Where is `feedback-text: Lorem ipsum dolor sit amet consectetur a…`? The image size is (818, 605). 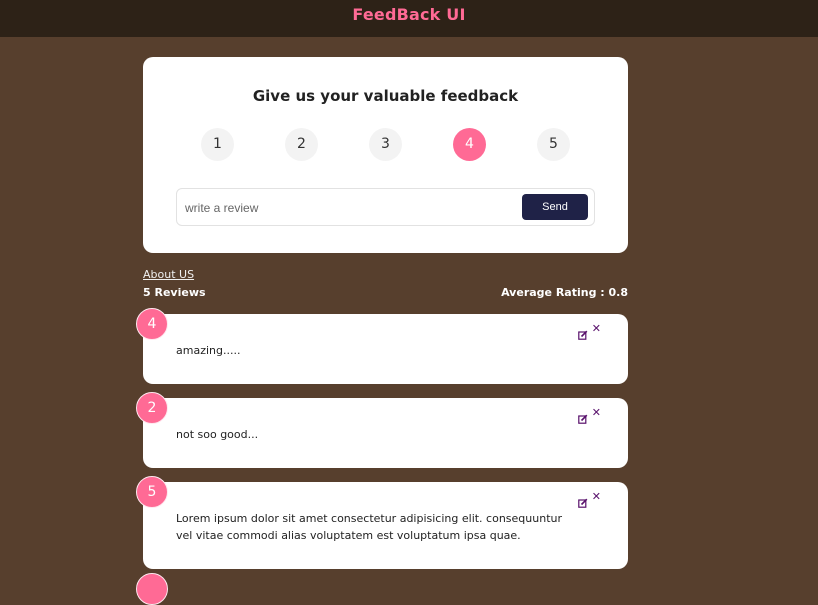
feedback-text: Lorem ipsum dolor sit amet consectetur a… is located at coordinates (369, 527).